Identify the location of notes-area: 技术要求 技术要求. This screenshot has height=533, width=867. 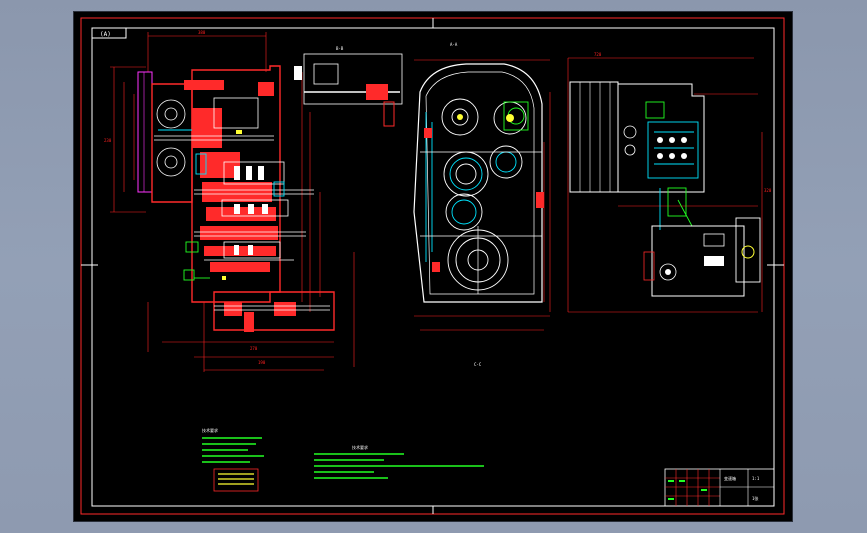
(343, 459).